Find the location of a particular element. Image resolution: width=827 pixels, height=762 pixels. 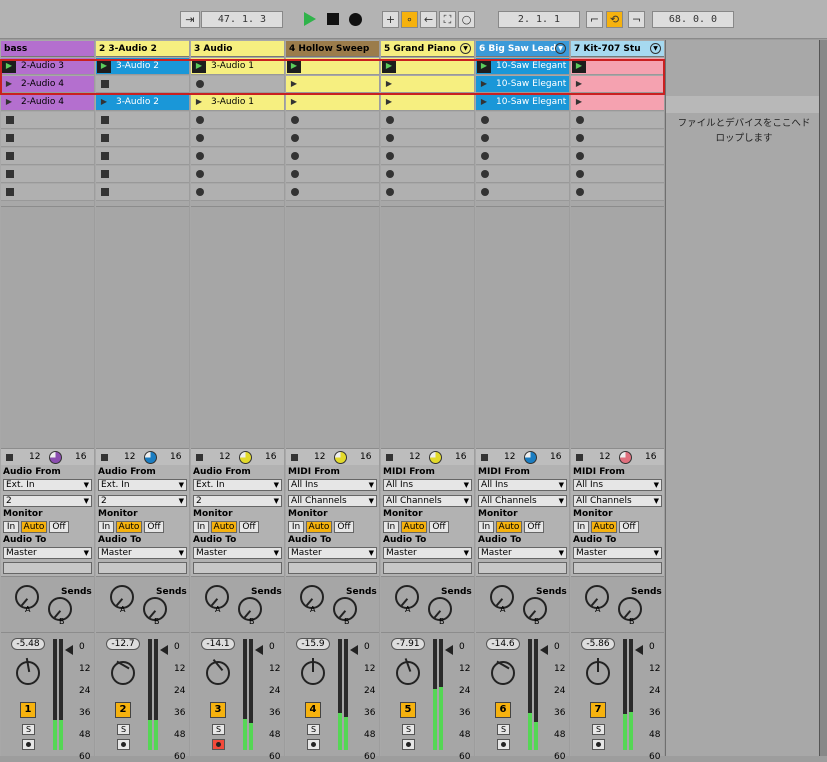

input-channel-select: All Channels ▼ is located at coordinates (522, 501).